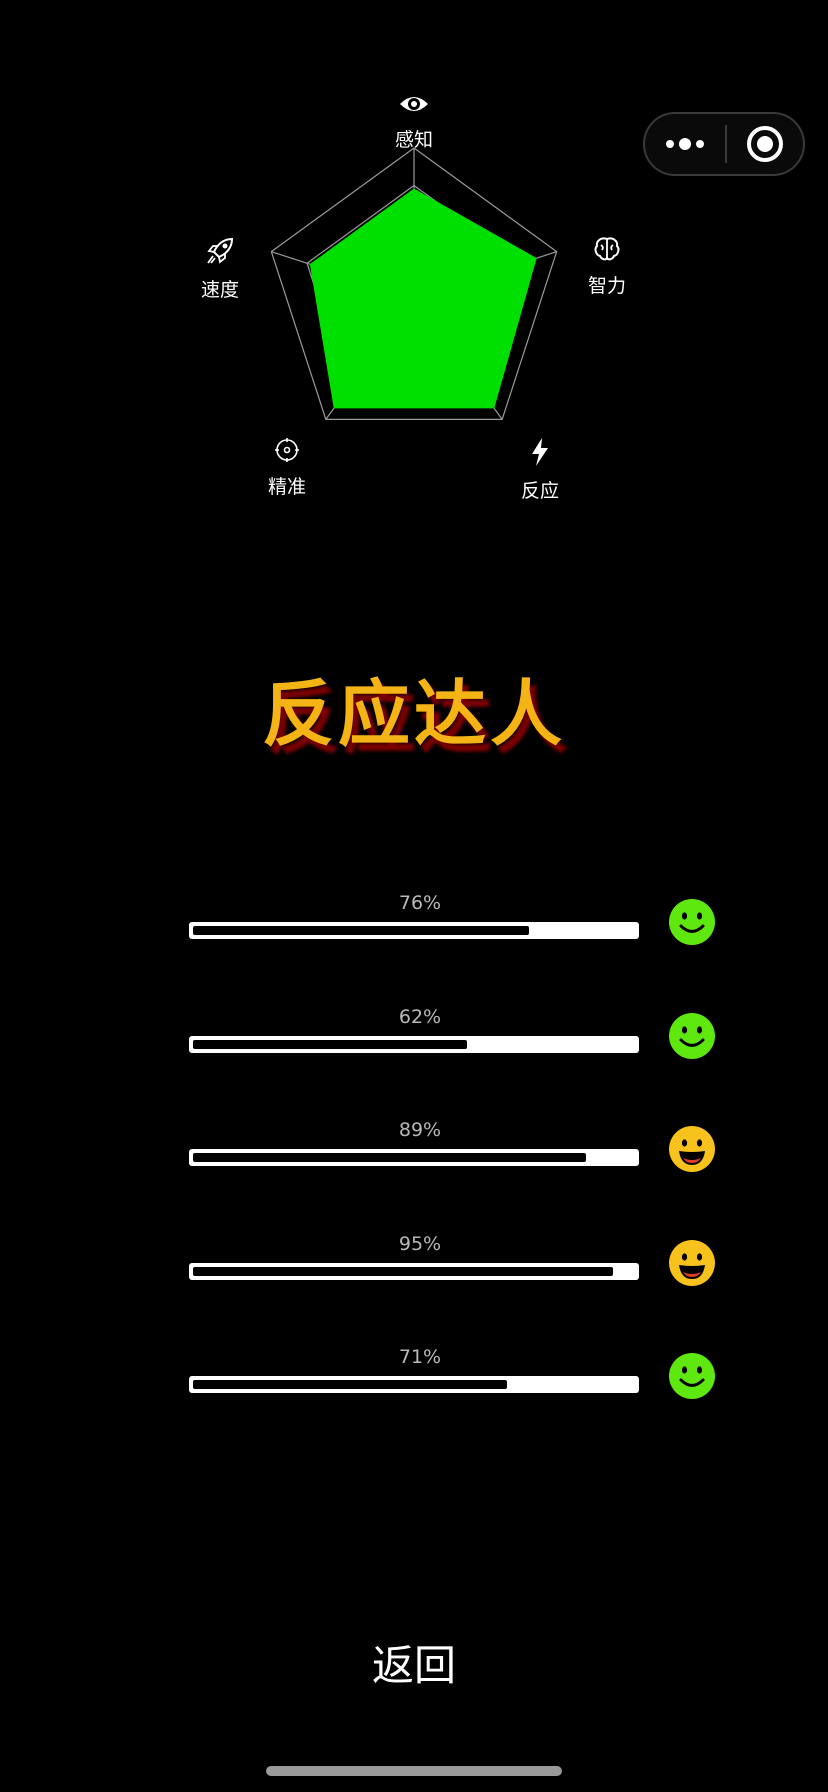 This screenshot has height=1792, width=828. Describe the element at coordinates (420, 1243) in the screenshot. I see `score-percent-label: 95%` at that location.